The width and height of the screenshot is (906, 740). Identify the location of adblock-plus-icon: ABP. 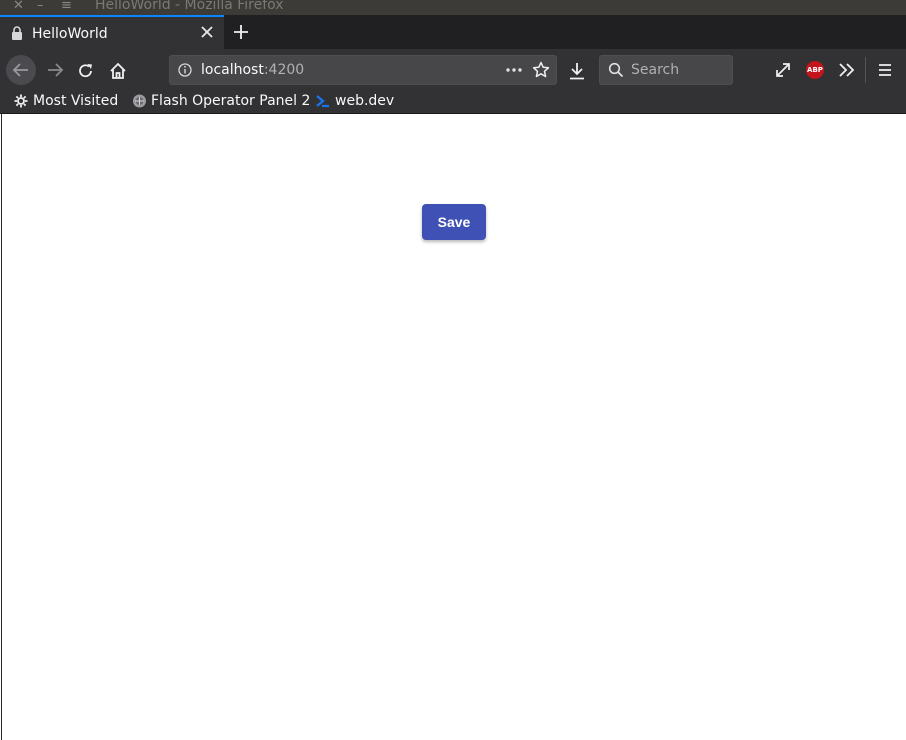
(815, 70).